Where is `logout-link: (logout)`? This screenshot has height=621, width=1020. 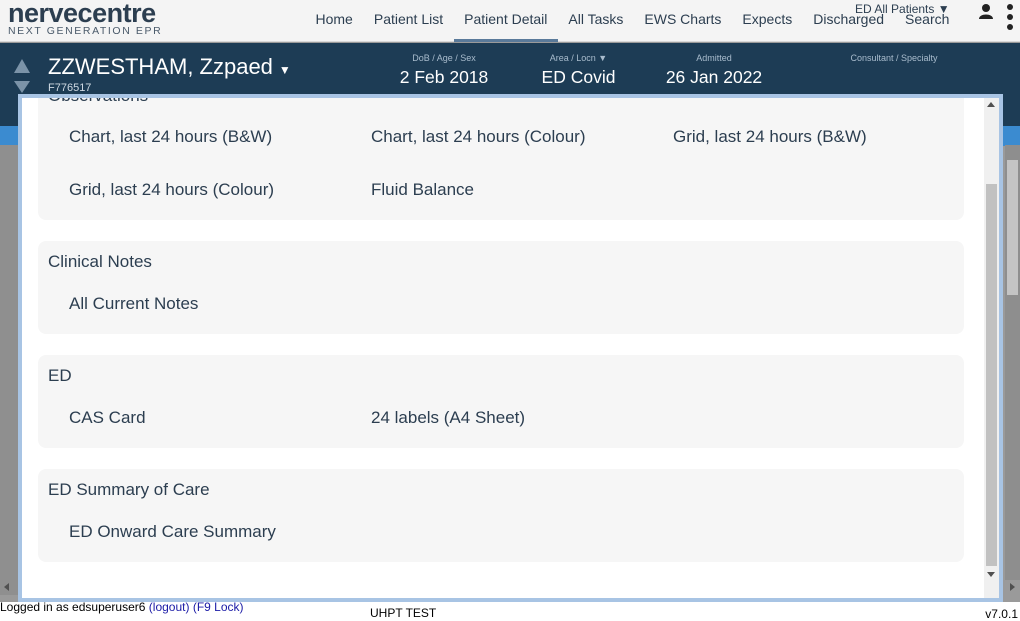 logout-link: (logout) is located at coordinates (169, 607).